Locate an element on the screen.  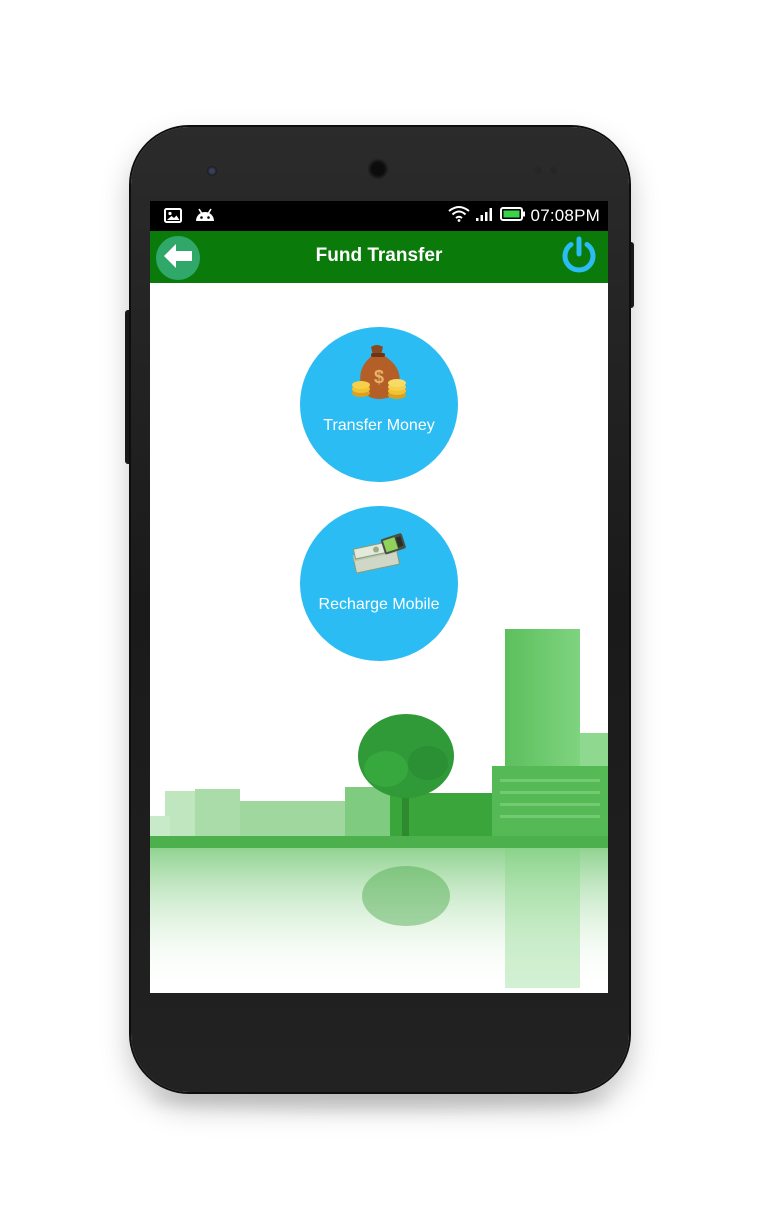
money-bag-icon: $ is located at coordinates (379, 373).